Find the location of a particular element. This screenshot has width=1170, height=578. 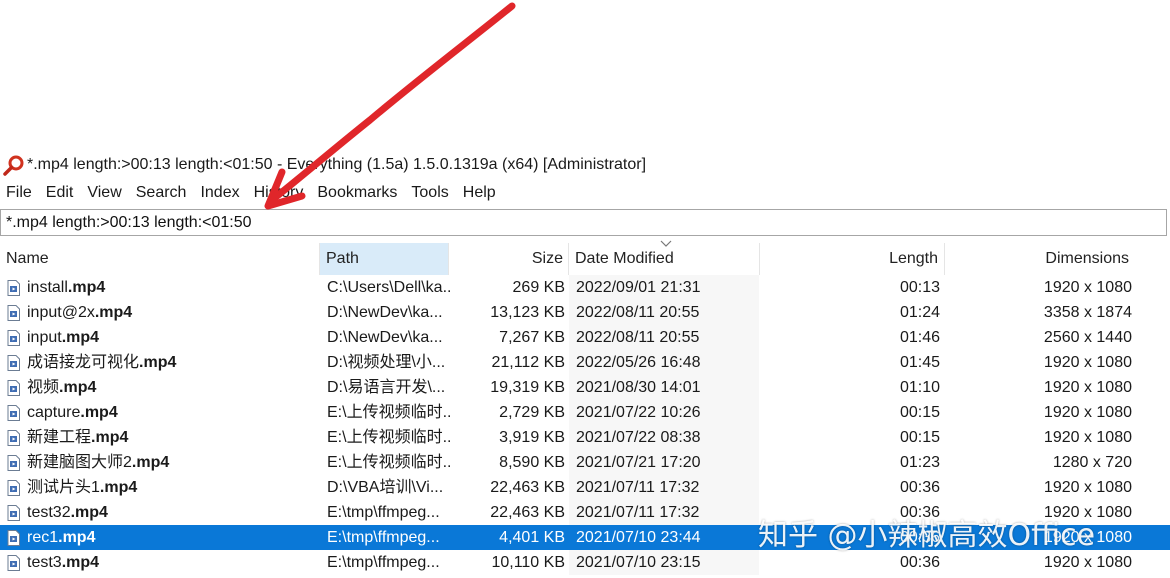

file-name-base: test3 is located at coordinates (44, 562).